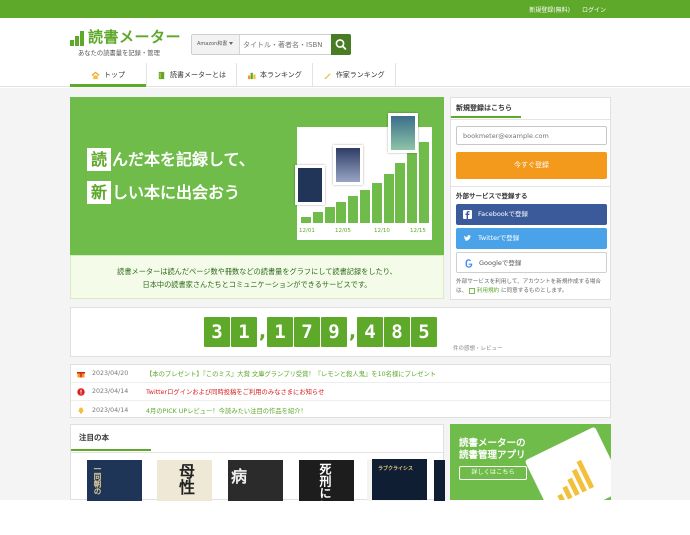 This screenshot has height=535, width=690. Describe the element at coordinates (531, 135) in the screenshot. I see `email-field` at that location.